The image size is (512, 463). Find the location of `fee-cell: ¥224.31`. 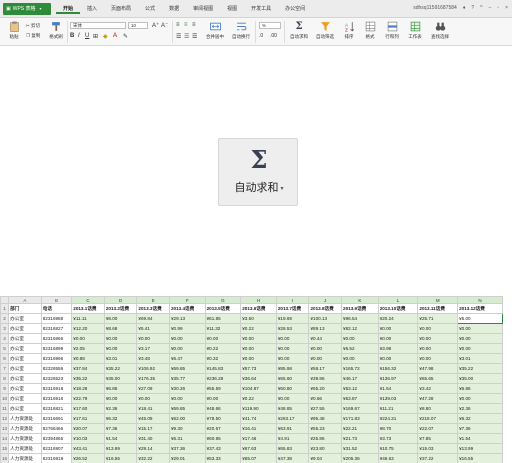

fee-cell: ¥224.31 is located at coordinates (398, 418).